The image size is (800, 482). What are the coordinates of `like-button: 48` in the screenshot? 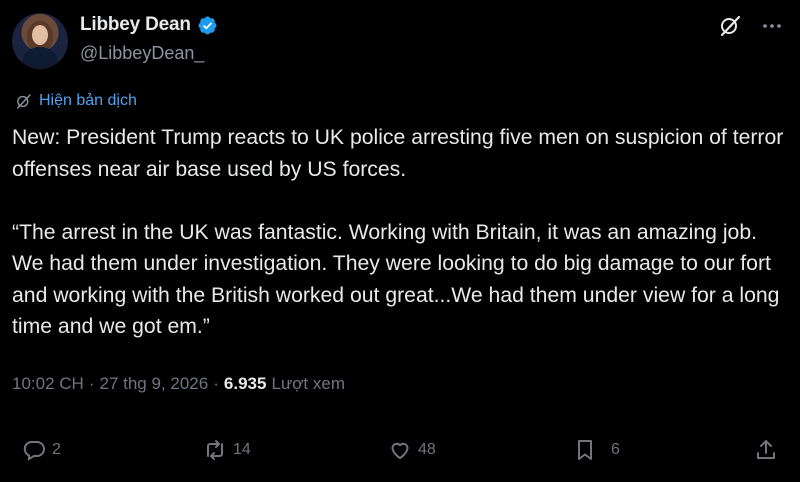 It's located at (412, 450).